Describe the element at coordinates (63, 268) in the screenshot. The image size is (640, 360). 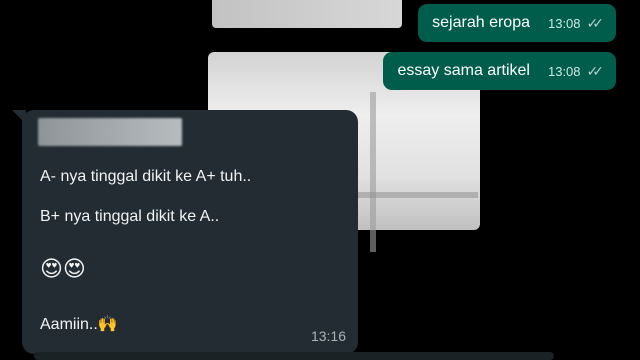
I see `emoji-line: 😍😍` at that location.